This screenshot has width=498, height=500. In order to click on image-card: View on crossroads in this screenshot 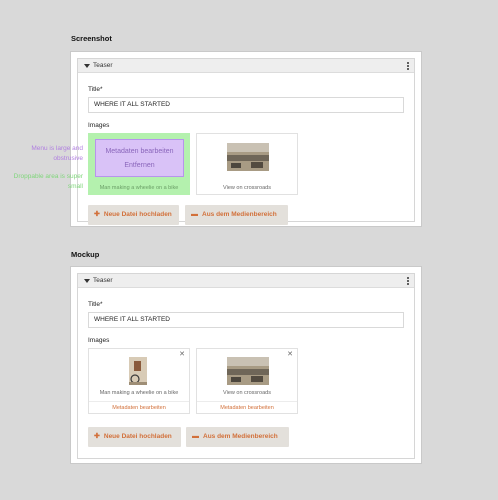, I will do `click(247, 164)`.